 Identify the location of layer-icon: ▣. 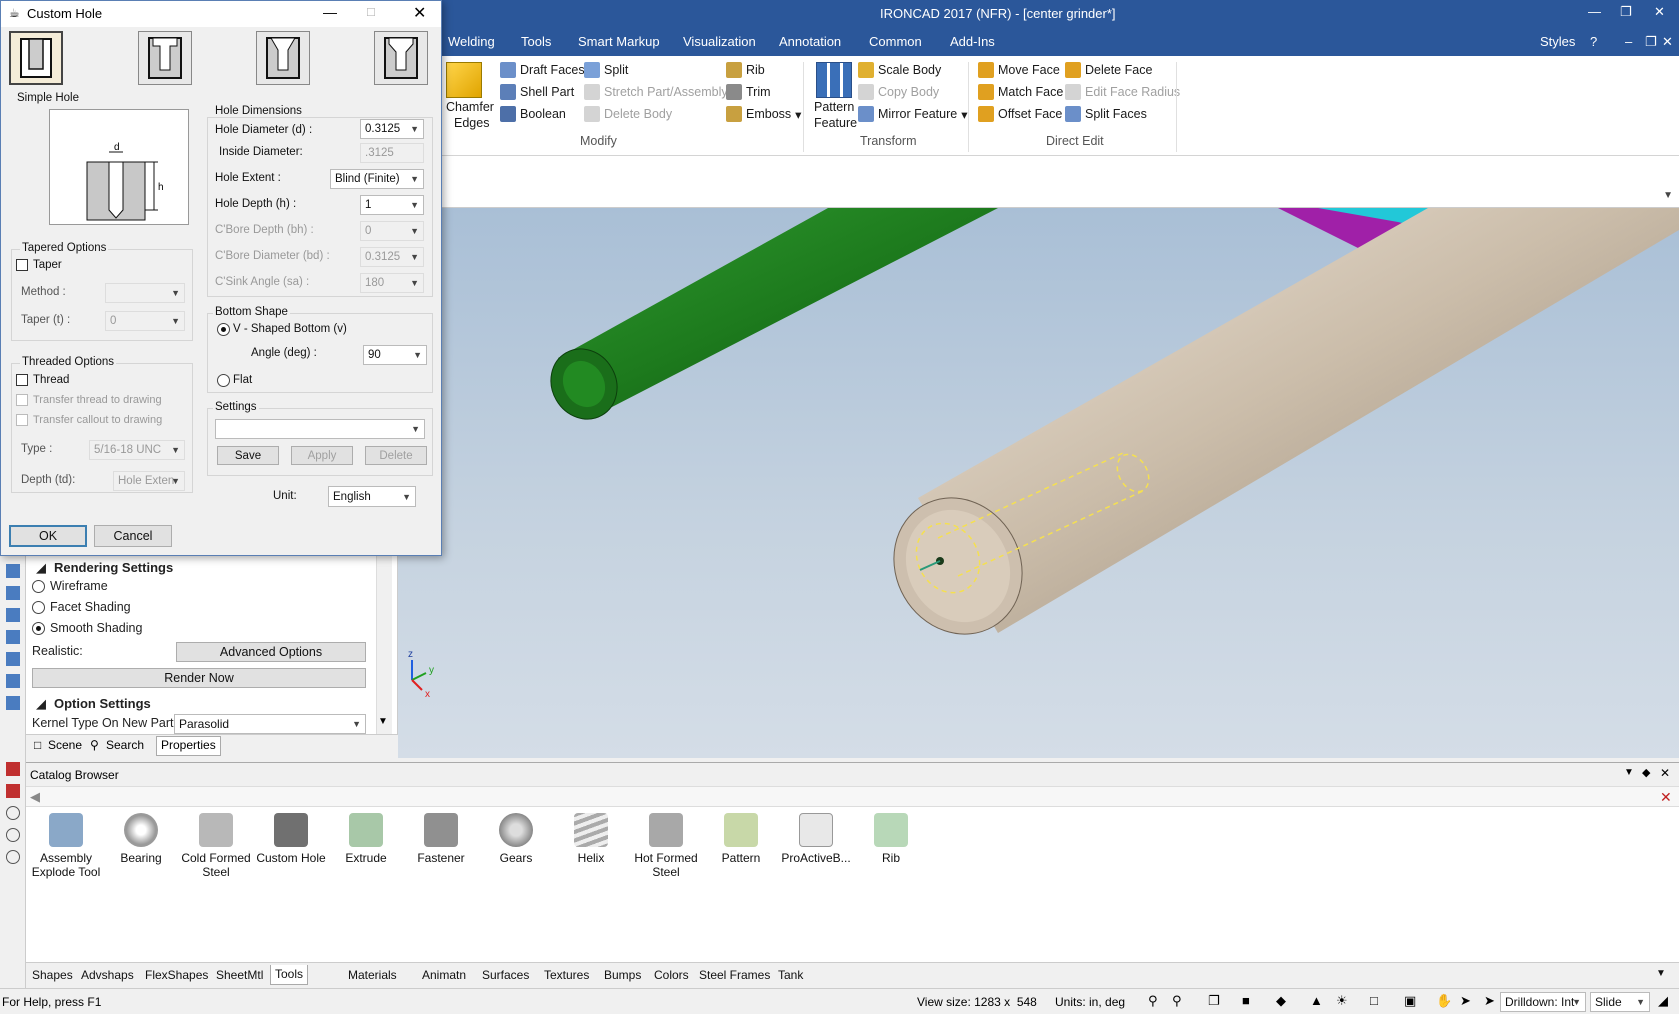
(1410, 1001).